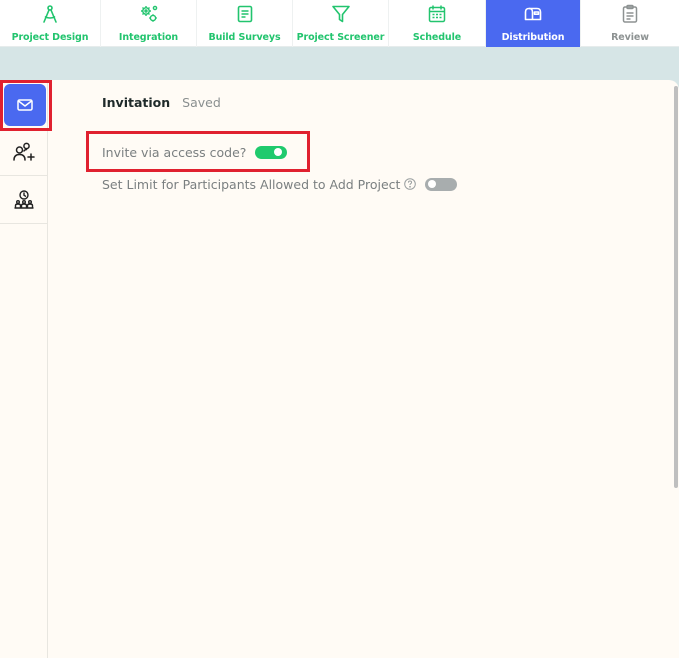  I want to click on calendar-icon, so click(437, 14).